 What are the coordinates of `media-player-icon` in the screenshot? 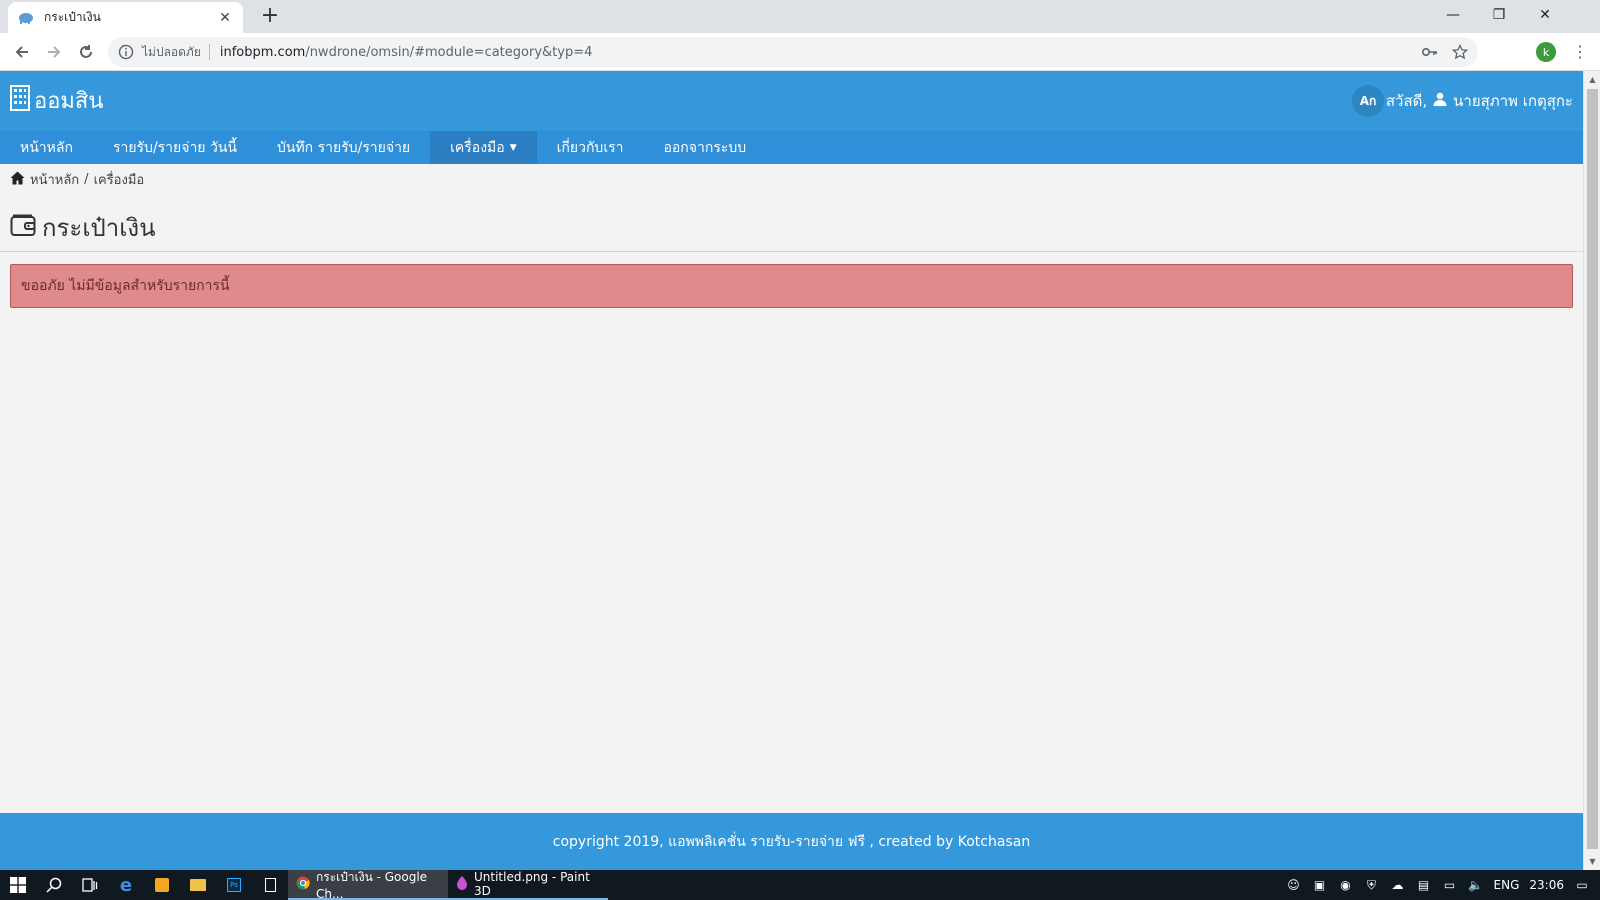 It's located at (162, 885).